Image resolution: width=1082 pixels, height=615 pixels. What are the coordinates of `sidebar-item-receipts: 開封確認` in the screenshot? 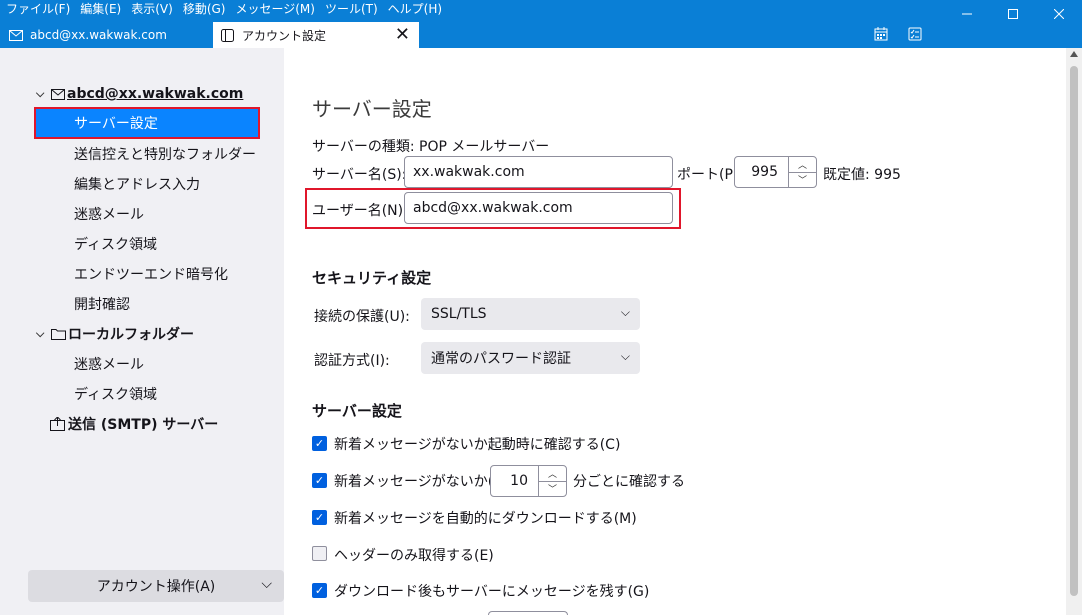 It's located at (142, 304).